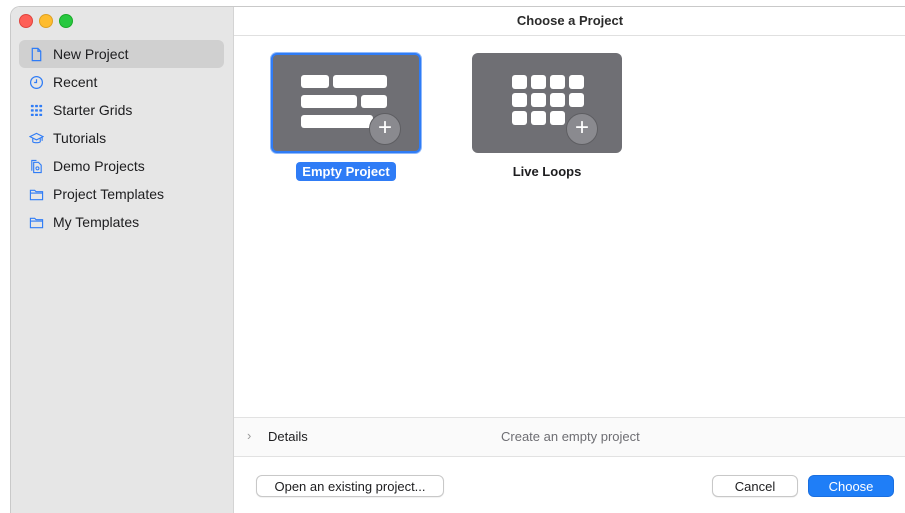 This screenshot has height=513, width=905. I want to click on details-toggle: Details, so click(288, 436).